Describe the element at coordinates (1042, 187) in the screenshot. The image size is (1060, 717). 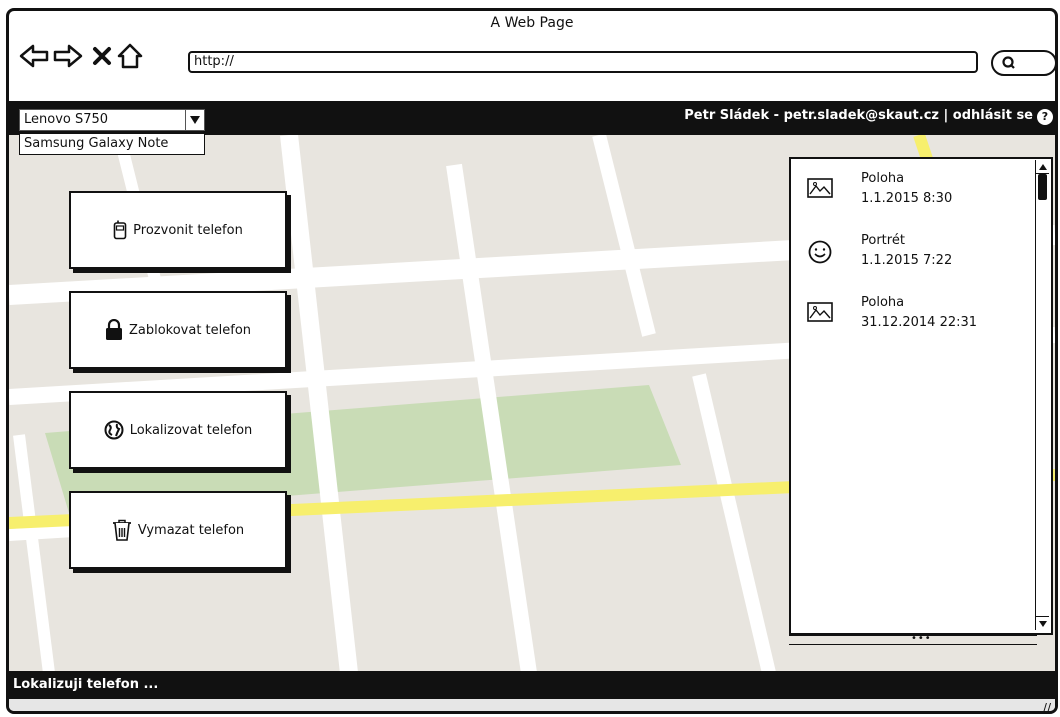
I see `scroll-thumb` at that location.